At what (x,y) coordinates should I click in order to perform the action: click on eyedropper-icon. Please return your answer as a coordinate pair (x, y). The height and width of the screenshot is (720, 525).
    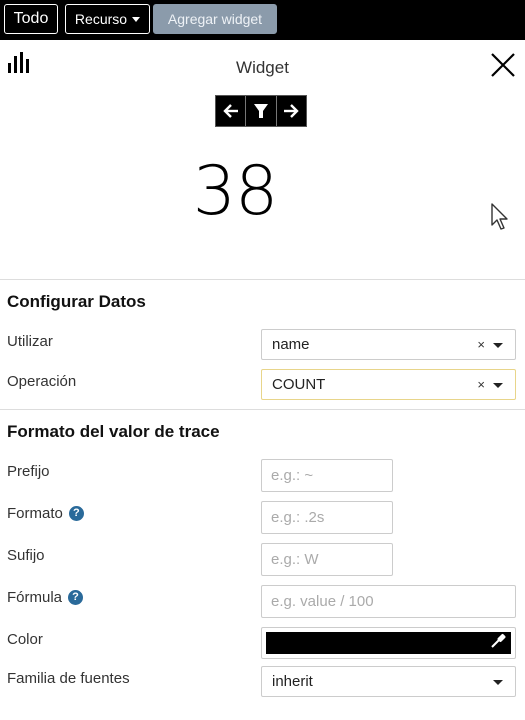
    Looking at the image, I should click on (498, 641).